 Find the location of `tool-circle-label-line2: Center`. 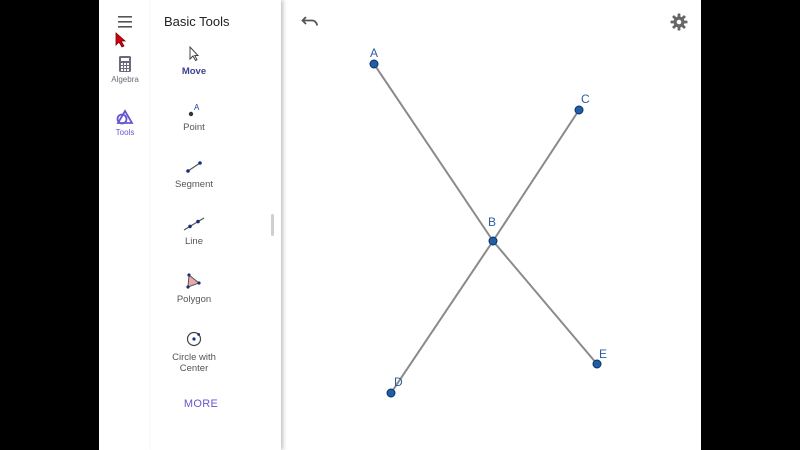

tool-circle-label-line2: Center is located at coordinates (194, 368).